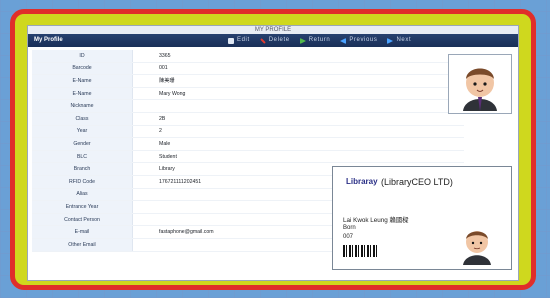 Image resolution: width=550 pixels, height=298 pixels. Describe the element at coordinates (343, 40) in the screenshot. I see `previous-icon` at that location.